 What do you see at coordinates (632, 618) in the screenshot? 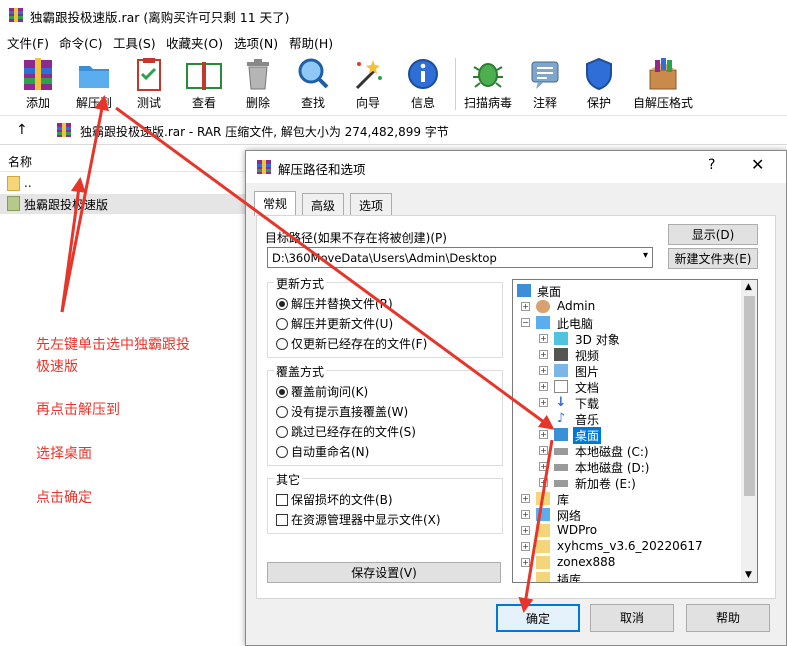
I see `cancel-button: 取消` at bounding box center [632, 618].